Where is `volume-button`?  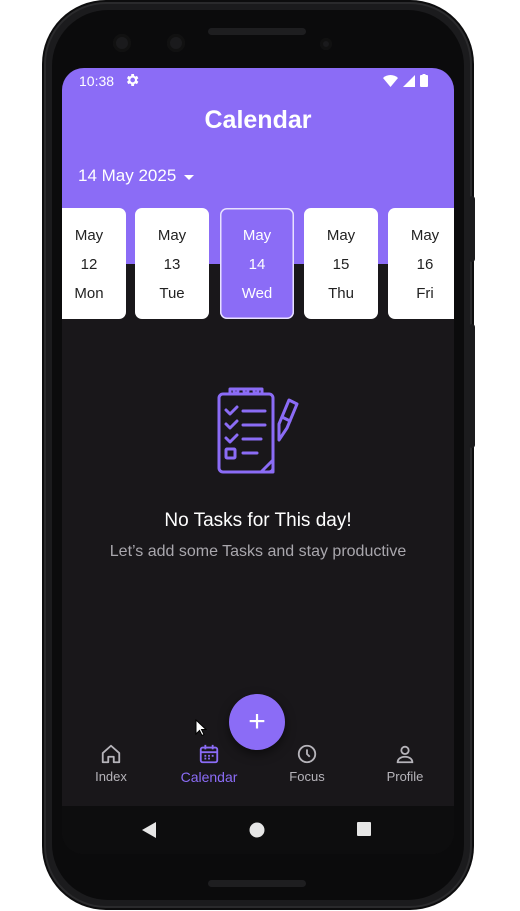 volume-button is located at coordinates (472, 386).